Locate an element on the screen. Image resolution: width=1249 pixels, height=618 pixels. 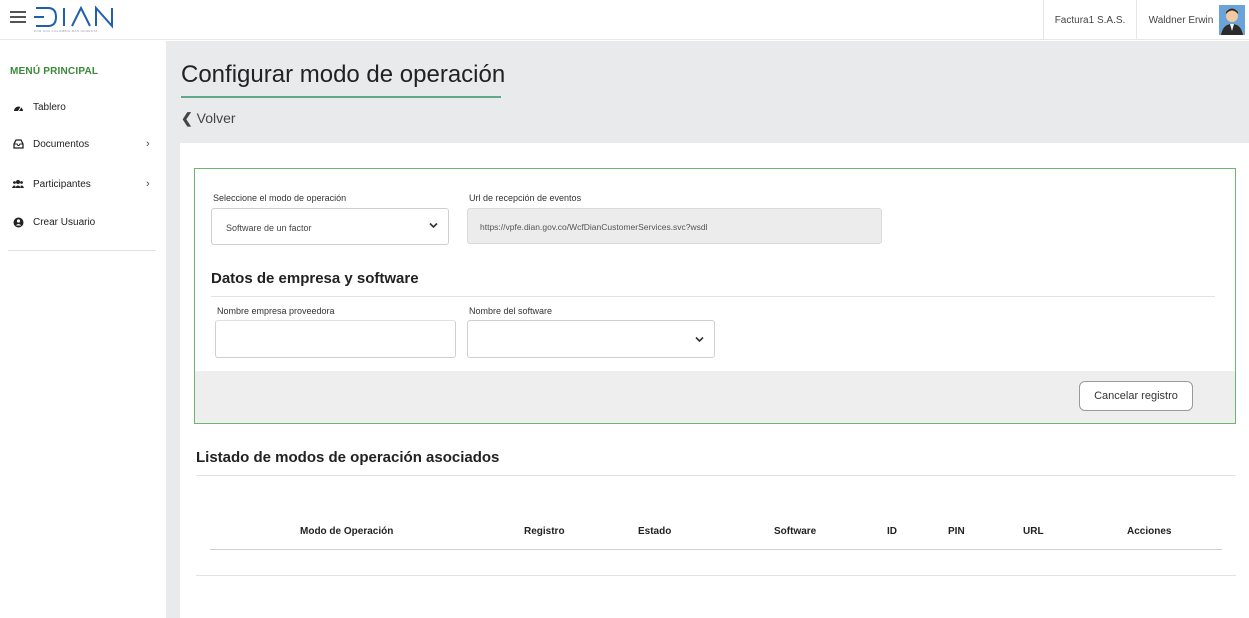
sidebar-item-crear-usuario: Crear Usuario is located at coordinates (83, 222).